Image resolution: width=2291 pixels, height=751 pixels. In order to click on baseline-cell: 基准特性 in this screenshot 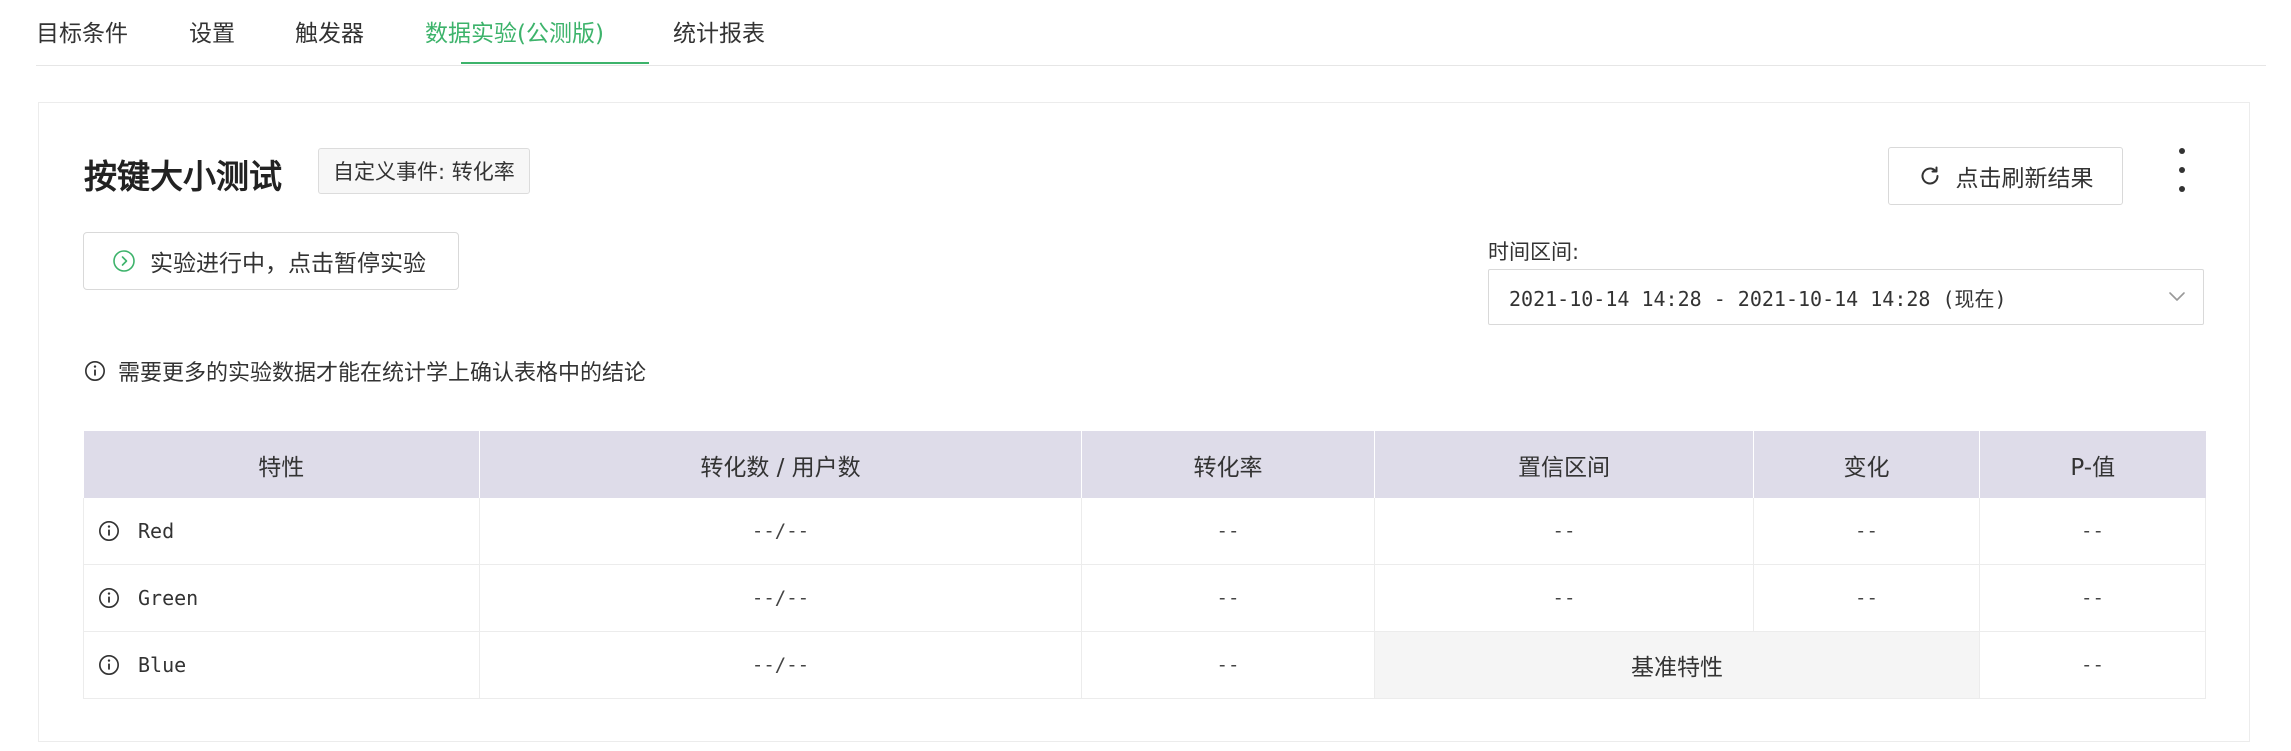, I will do `click(1677, 665)`.